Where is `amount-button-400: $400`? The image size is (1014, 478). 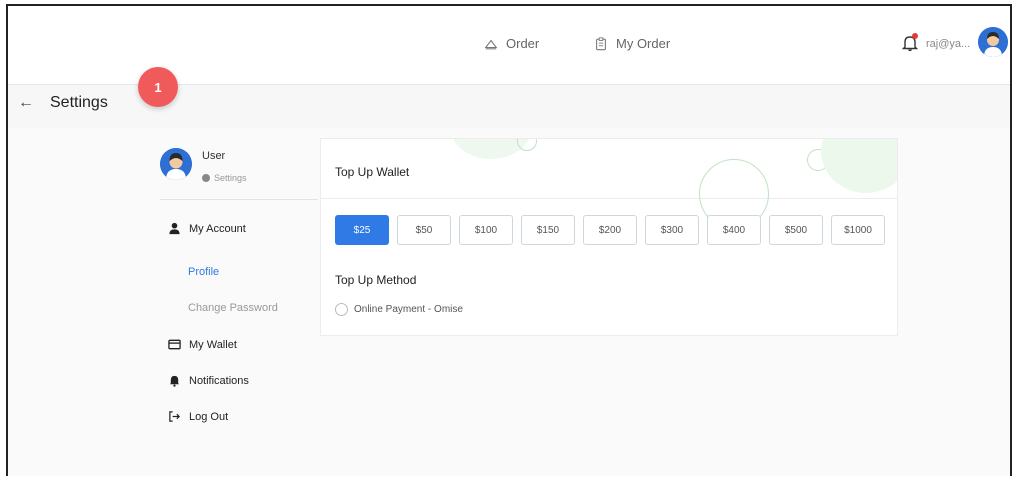
amount-button-400: $400 is located at coordinates (734, 230).